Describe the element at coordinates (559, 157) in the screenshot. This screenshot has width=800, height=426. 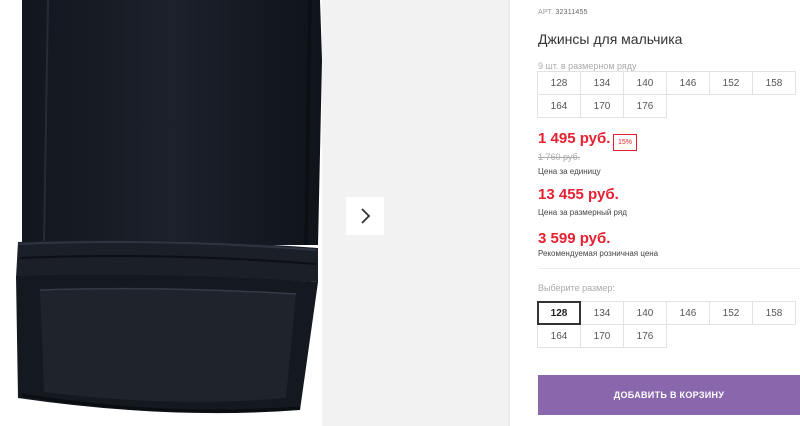
I see `old-price: 1 760 руб.` at that location.